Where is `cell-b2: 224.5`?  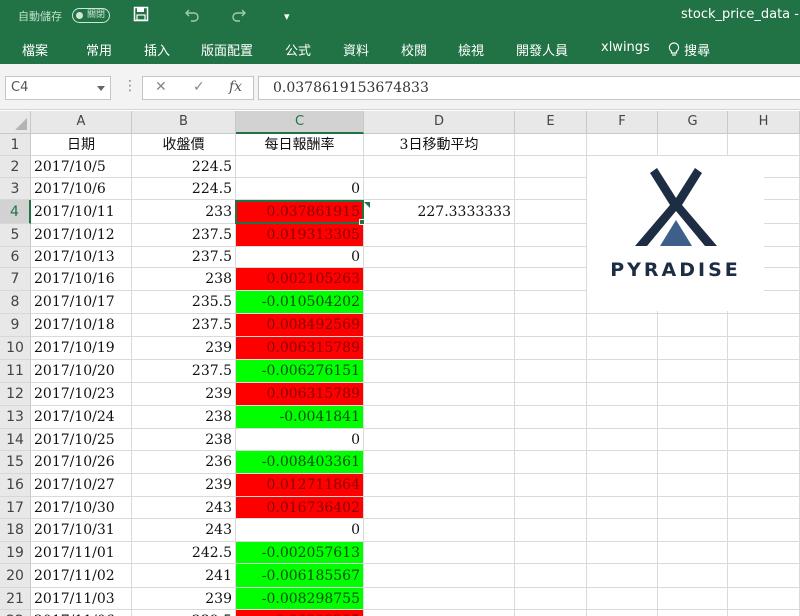
cell-b2: 224.5 is located at coordinates (184, 166).